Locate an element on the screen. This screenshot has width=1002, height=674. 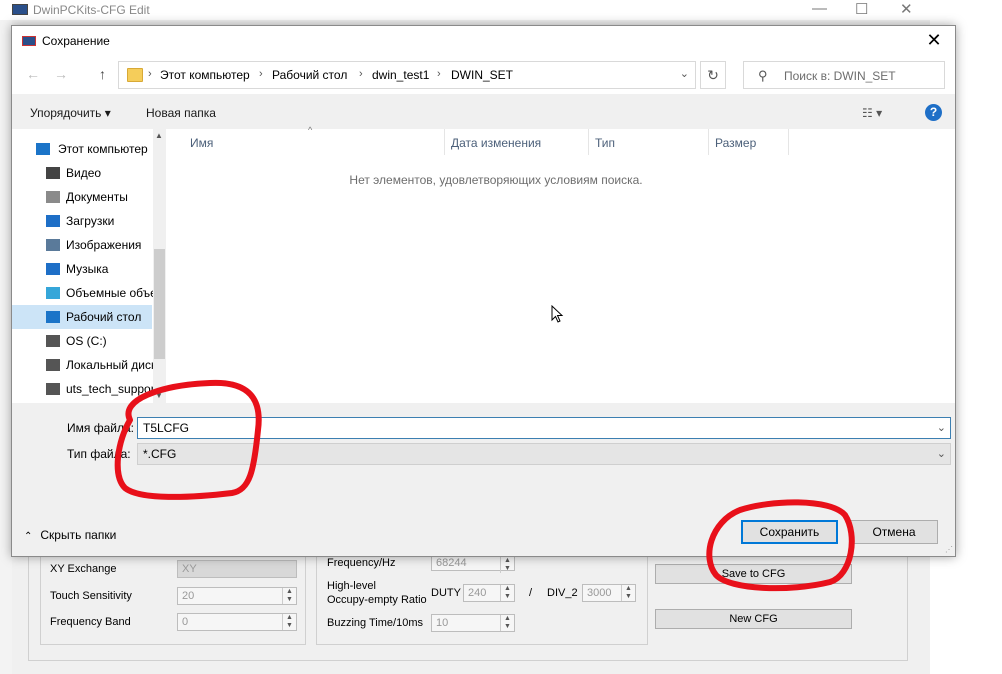
music-icon is located at coordinates (53, 269).